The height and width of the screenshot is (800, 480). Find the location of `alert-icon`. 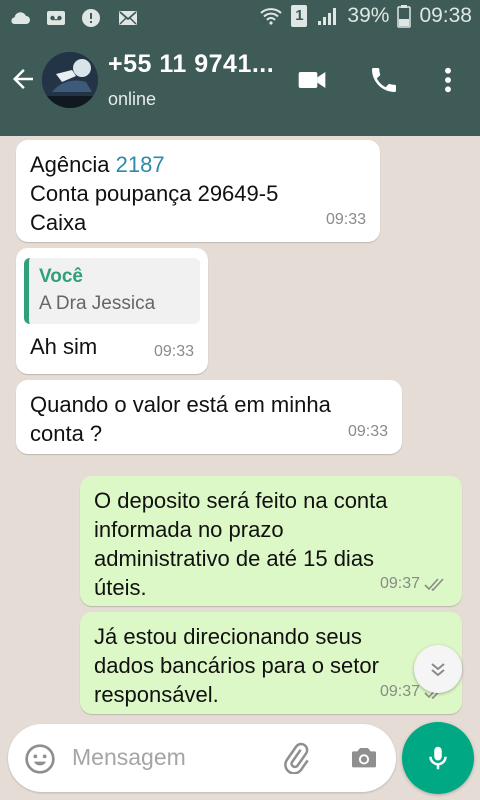

alert-icon is located at coordinates (91, 18).